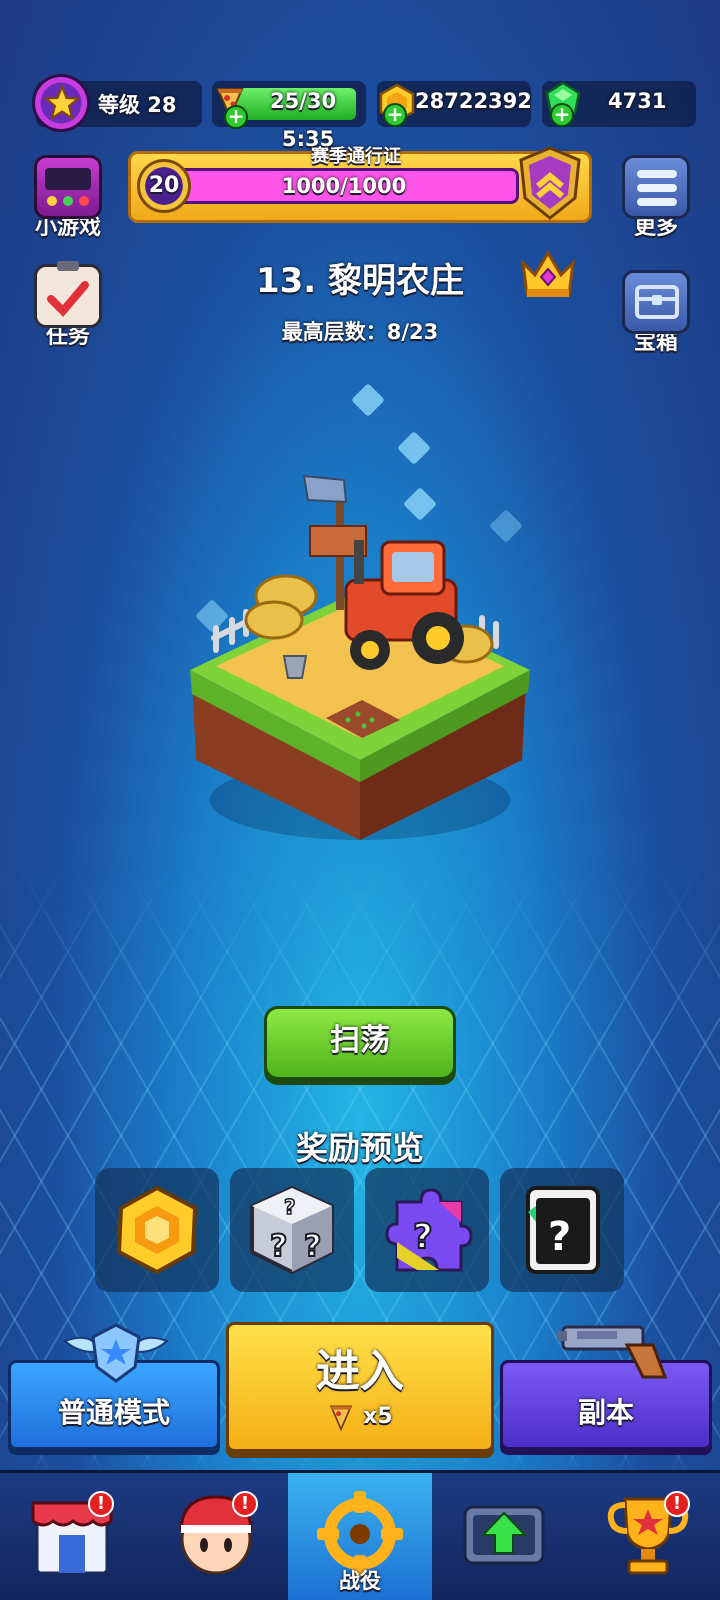 This screenshot has height=1600, width=720. Describe the element at coordinates (360, 1371) in the screenshot. I see `enter-label: 进入` at that location.